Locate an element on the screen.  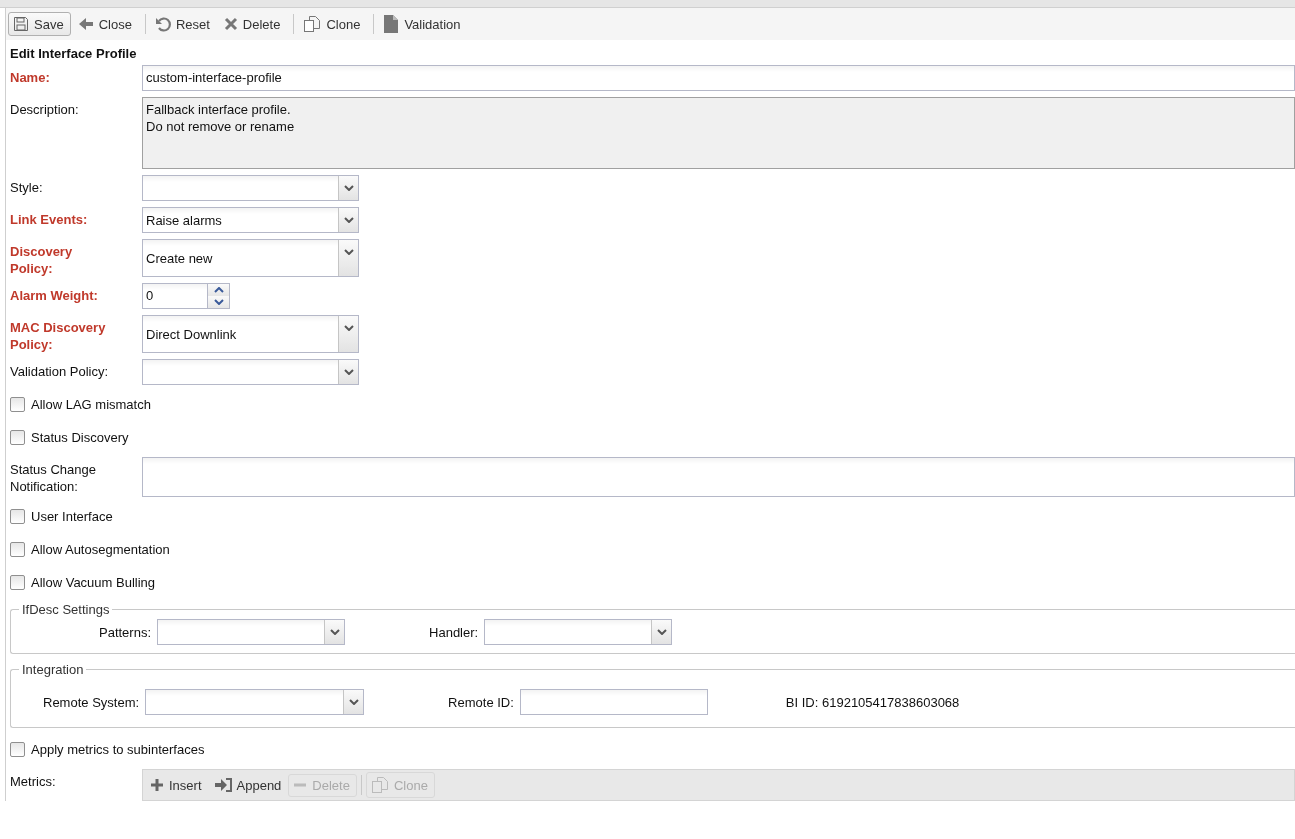
text-area: Fallback interface profile. Do not remove or rename is located at coordinates (718, 133).